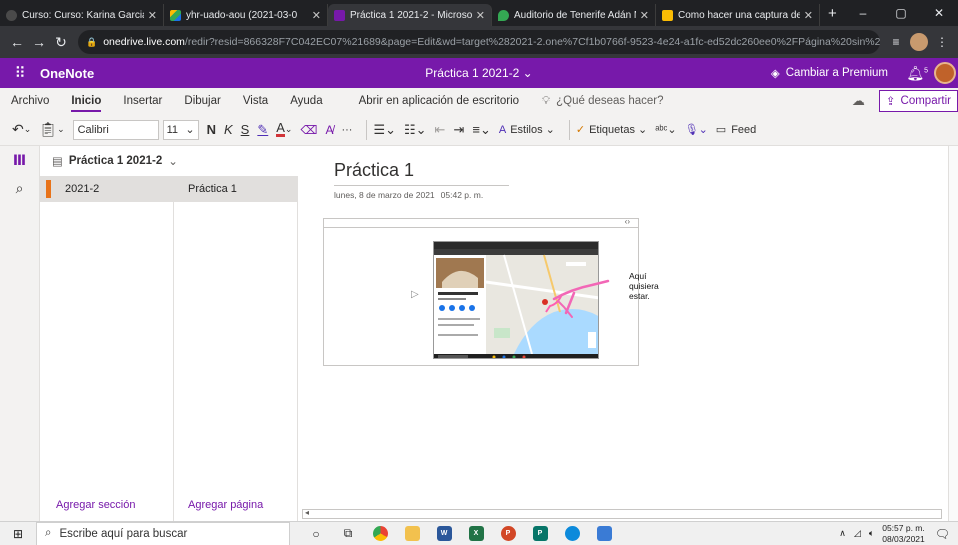 The image size is (958, 545). I want to click on taskbar-search-input: ⌕ Escribe aquí para buscar, so click(163, 533).